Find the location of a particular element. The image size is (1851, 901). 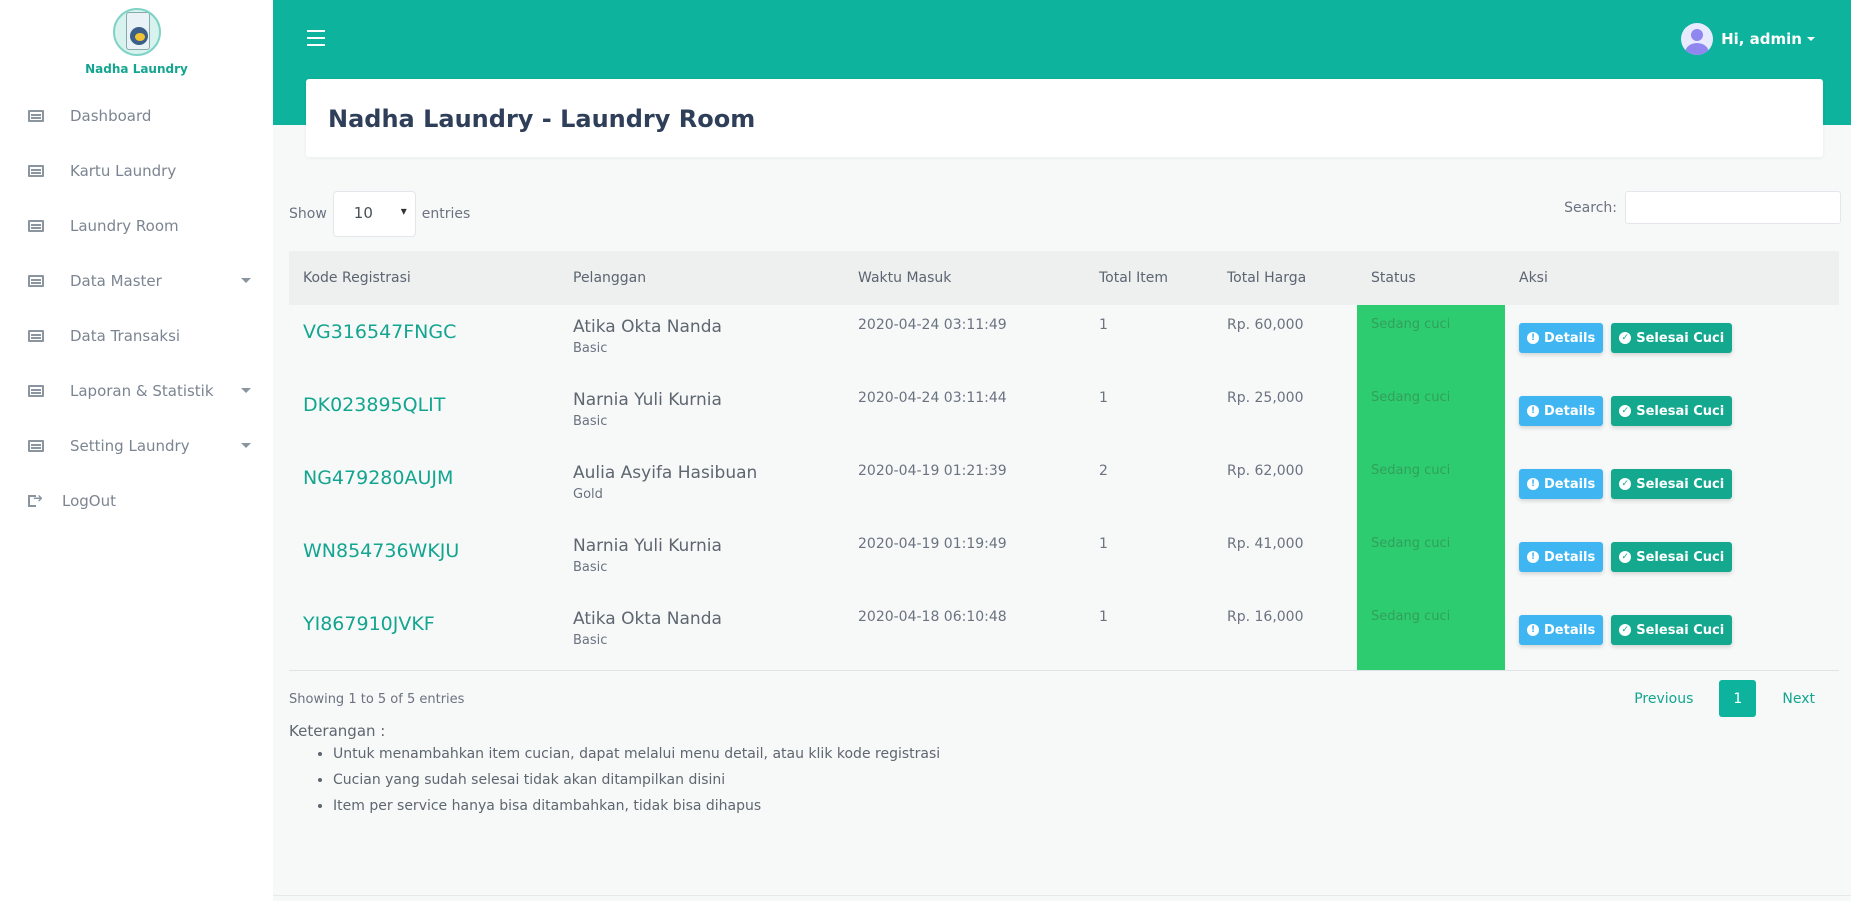

sidebar-item-laporan-statistik: Laporan & Statistik is located at coordinates (136, 390).